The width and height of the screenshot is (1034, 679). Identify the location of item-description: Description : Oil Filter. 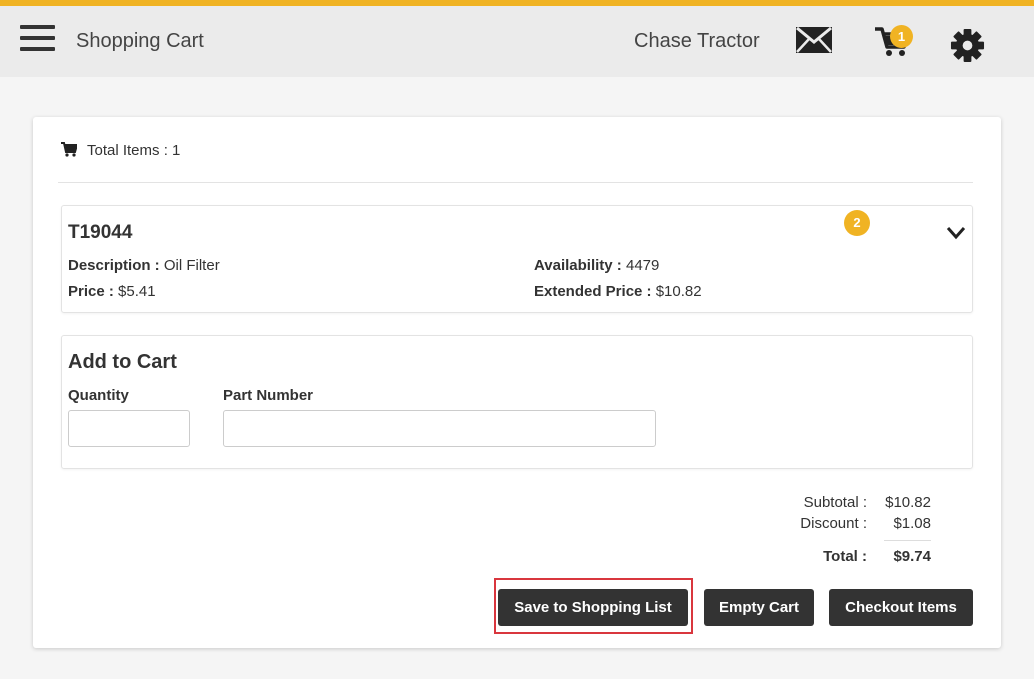
(144, 265).